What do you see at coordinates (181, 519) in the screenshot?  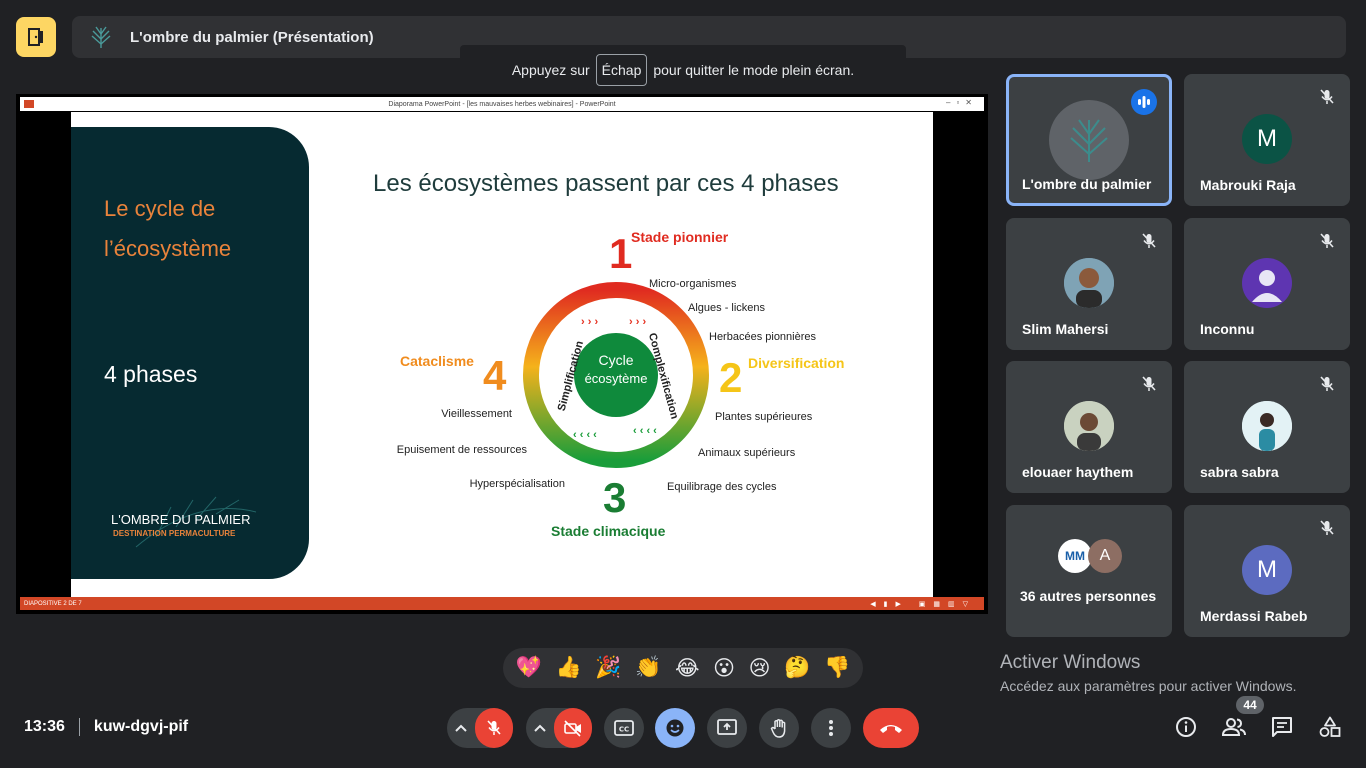 I see `slide-brand-name: L'OMBRE DU PALMIER` at bounding box center [181, 519].